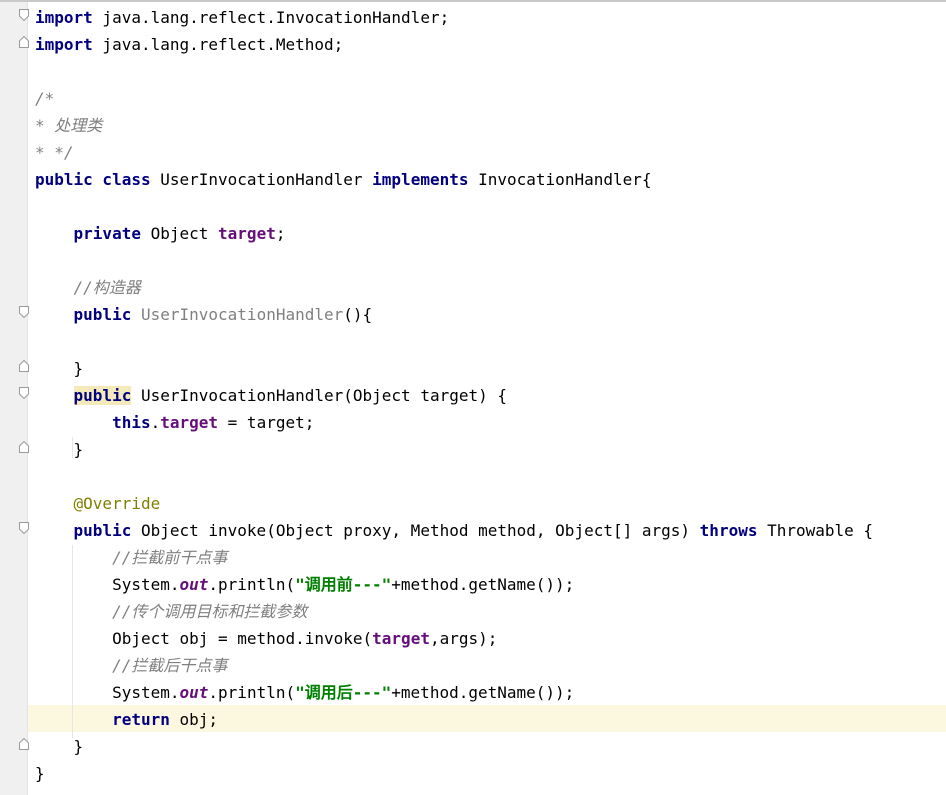 The height and width of the screenshot is (795, 946). What do you see at coordinates (170, 557) in the screenshot?
I see `comment-token: //拦截前干点事` at bounding box center [170, 557].